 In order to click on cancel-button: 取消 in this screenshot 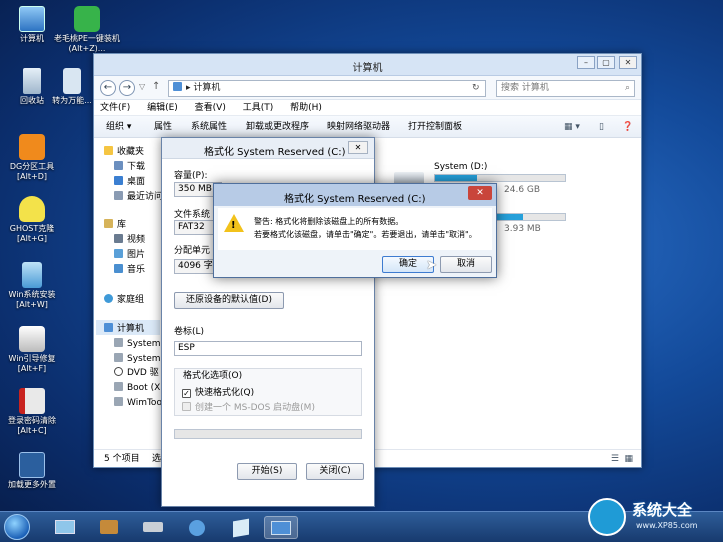, I will do `click(466, 264)`.